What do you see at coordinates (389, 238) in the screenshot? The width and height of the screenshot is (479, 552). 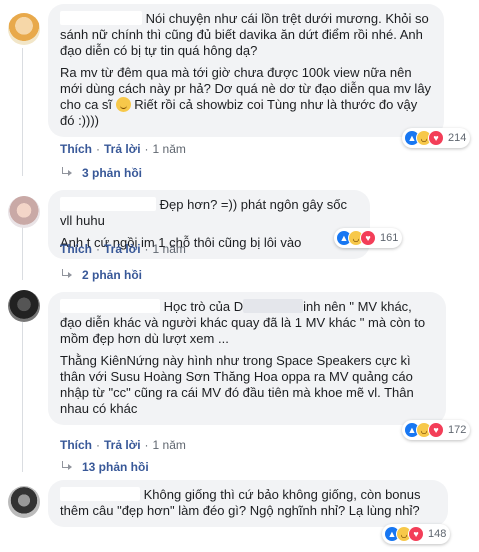 I see `reaction-count: 161` at bounding box center [389, 238].